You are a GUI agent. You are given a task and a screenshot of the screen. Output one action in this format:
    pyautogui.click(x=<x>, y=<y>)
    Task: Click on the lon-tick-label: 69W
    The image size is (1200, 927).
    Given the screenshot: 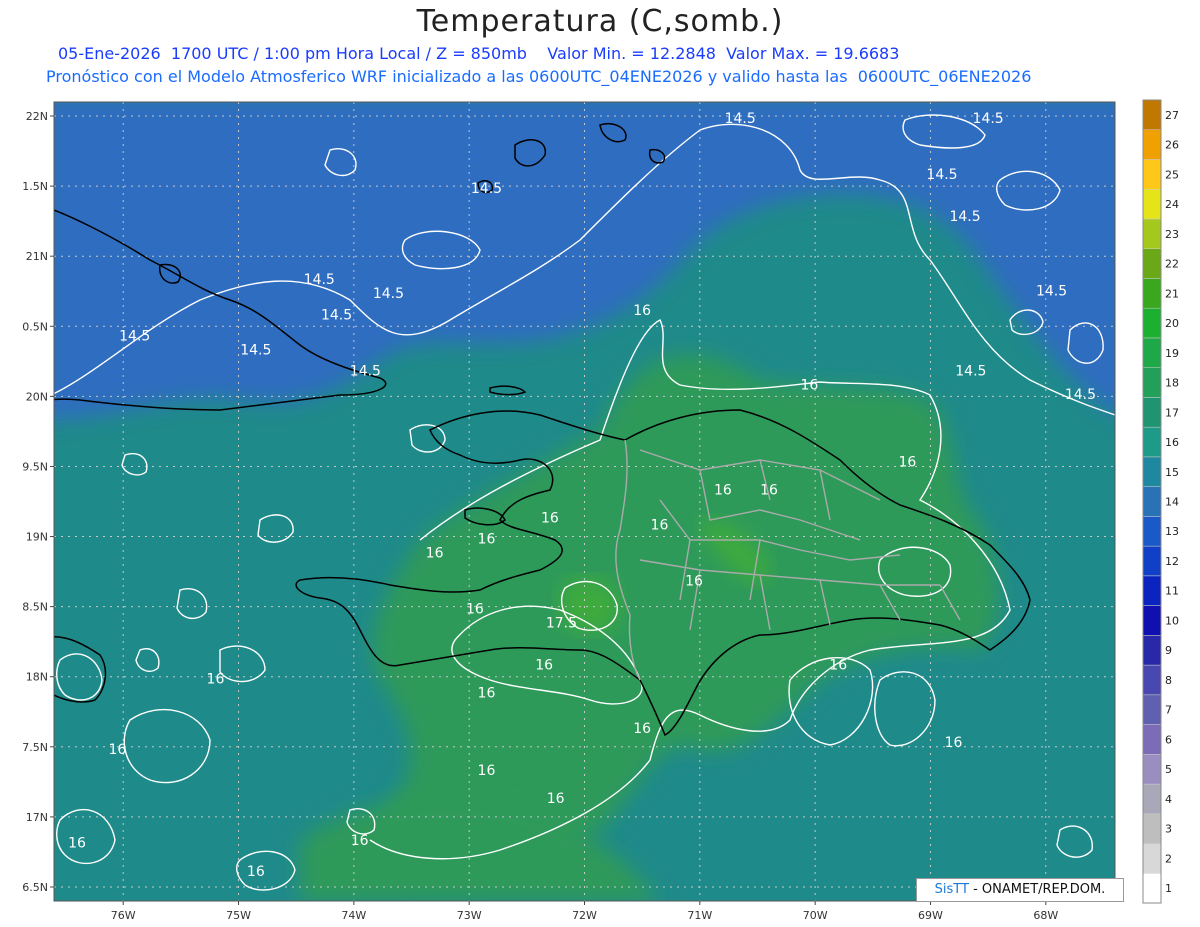 What is the action you would take?
    pyautogui.click(x=930, y=915)
    